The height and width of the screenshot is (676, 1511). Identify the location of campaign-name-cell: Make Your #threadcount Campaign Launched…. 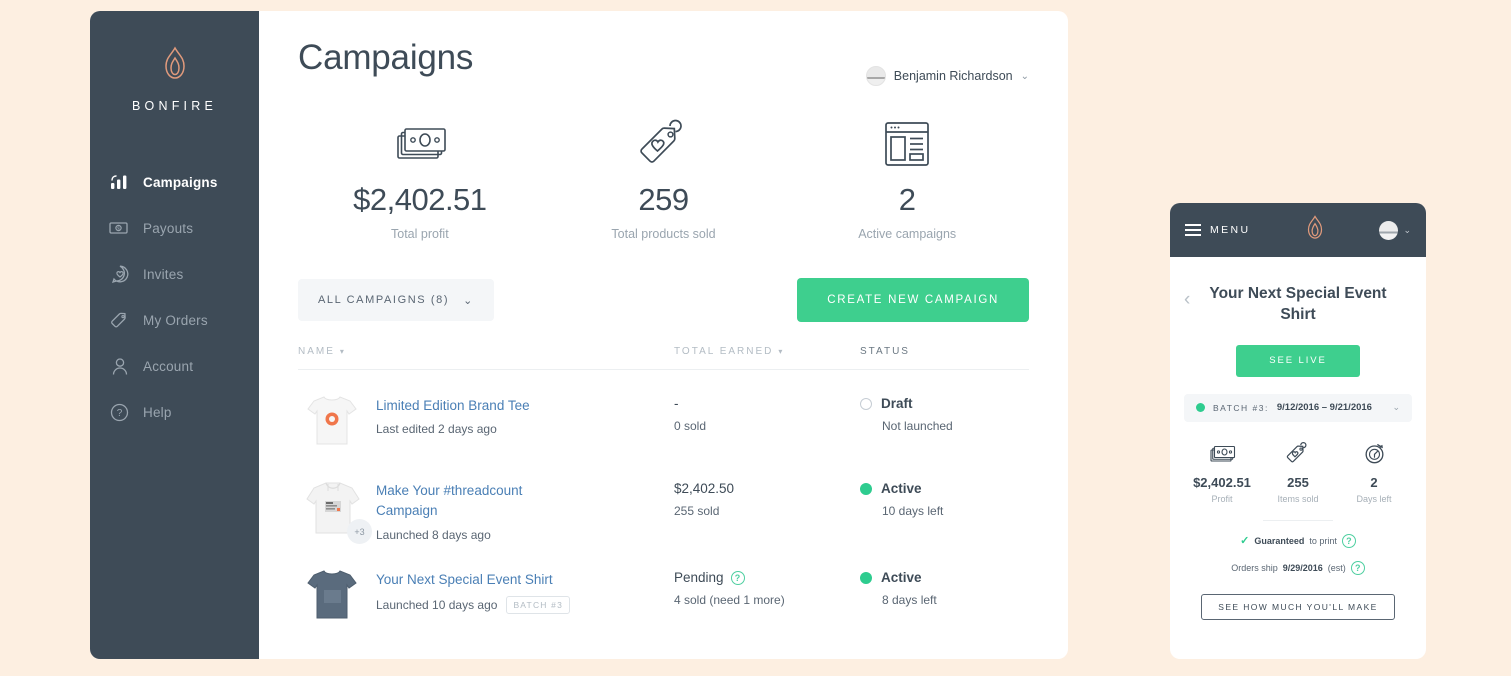
(525, 509).